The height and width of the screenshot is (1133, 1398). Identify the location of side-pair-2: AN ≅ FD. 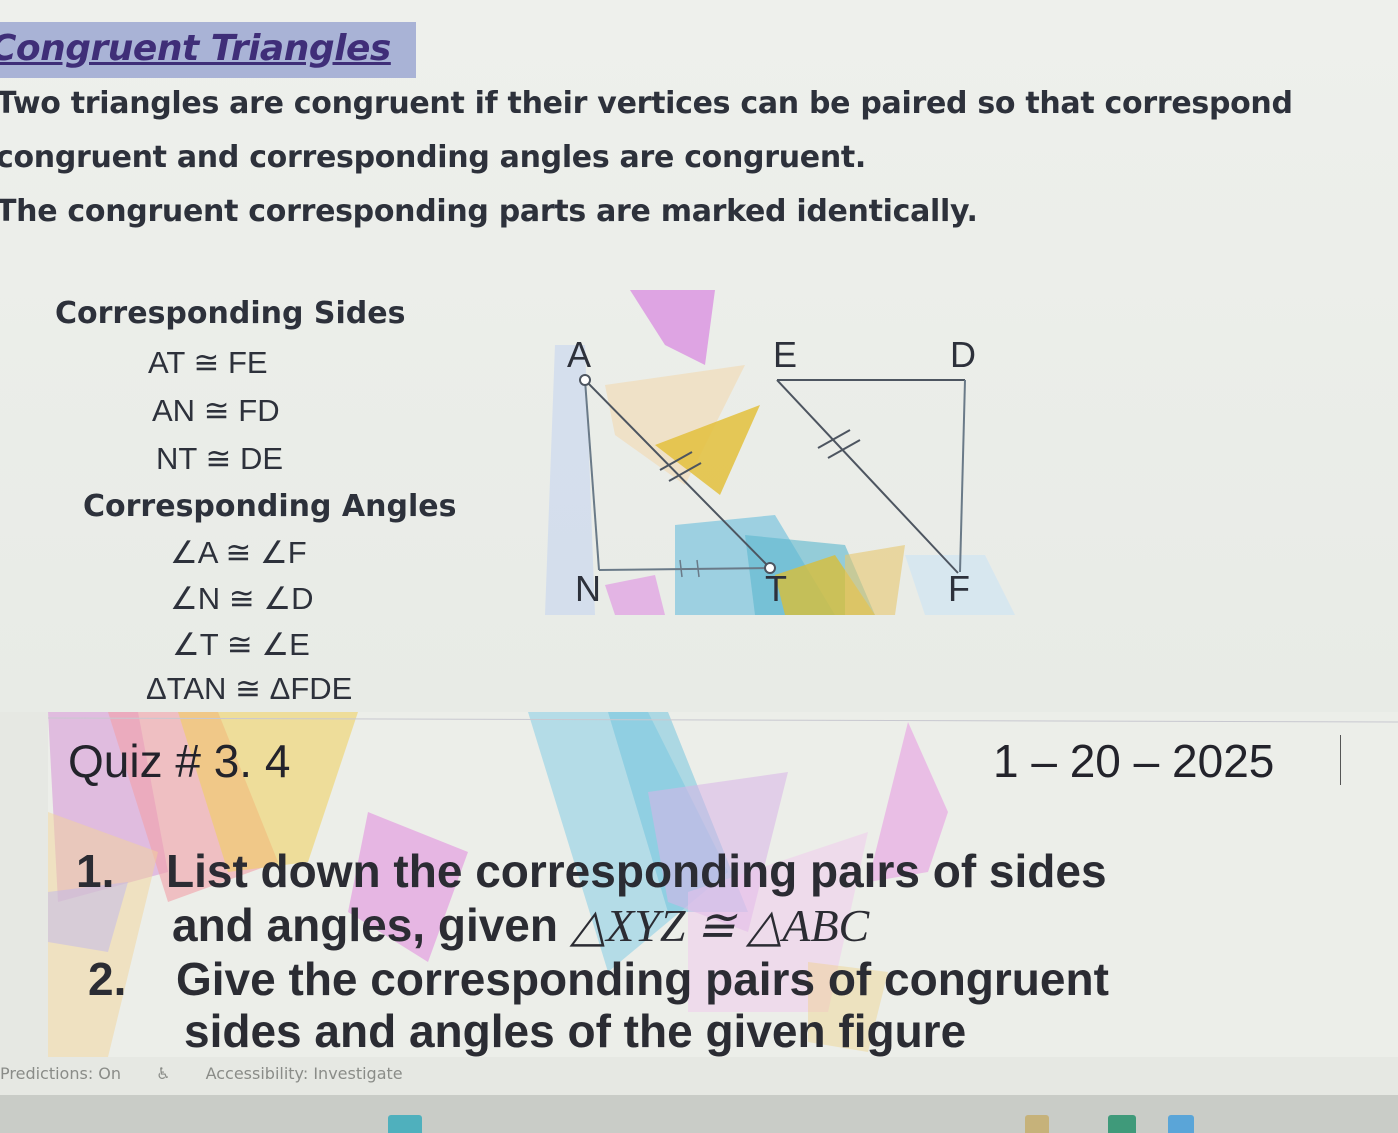
(216, 410).